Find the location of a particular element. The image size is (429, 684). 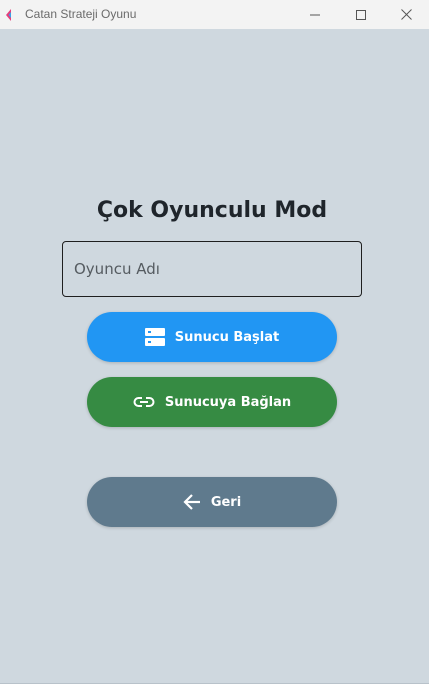

title-bar: Catan Strateji Oyunu is located at coordinates (214, 14).